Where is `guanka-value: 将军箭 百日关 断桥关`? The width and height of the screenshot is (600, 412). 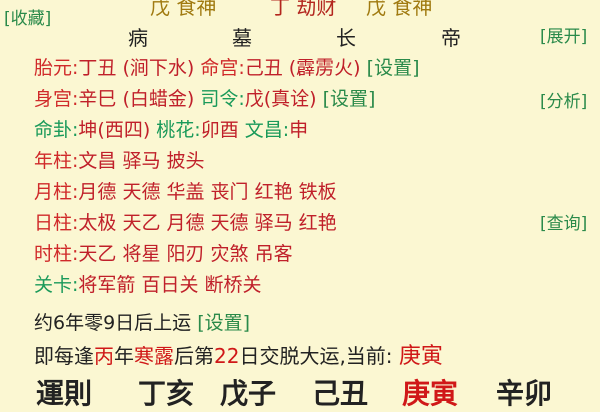
guanka-value: 将军箭 百日关 断桥关 is located at coordinates (170, 285).